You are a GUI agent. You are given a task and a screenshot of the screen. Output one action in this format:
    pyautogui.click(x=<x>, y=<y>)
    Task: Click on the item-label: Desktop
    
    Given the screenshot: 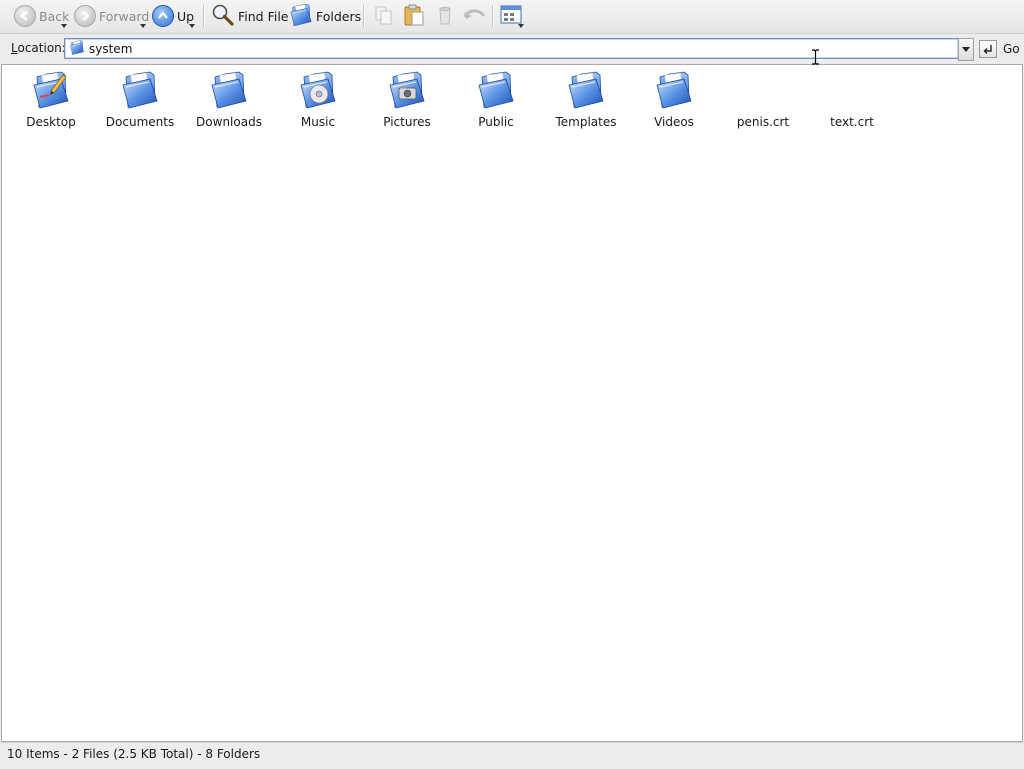 What is the action you would take?
    pyautogui.click(x=51, y=122)
    